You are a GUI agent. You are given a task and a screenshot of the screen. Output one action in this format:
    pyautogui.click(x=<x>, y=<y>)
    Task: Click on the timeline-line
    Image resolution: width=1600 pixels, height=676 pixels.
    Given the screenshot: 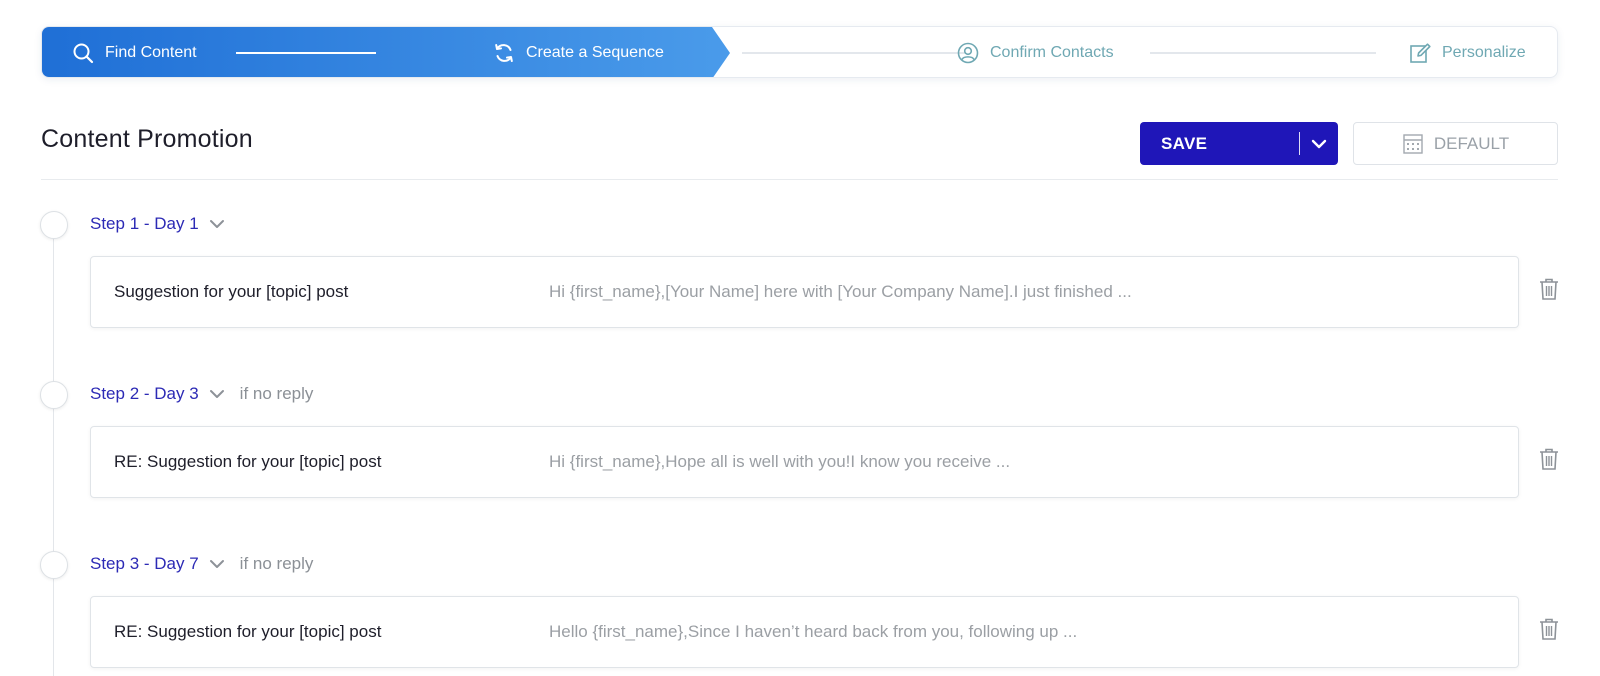 What is the action you would take?
    pyautogui.click(x=53, y=456)
    